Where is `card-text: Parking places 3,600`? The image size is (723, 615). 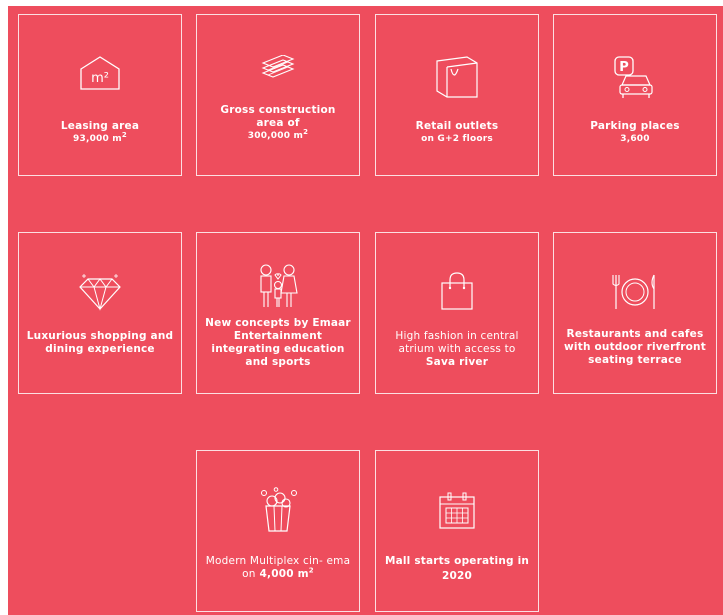 card-text: Parking places 3,600 is located at coordinates (635, 133).